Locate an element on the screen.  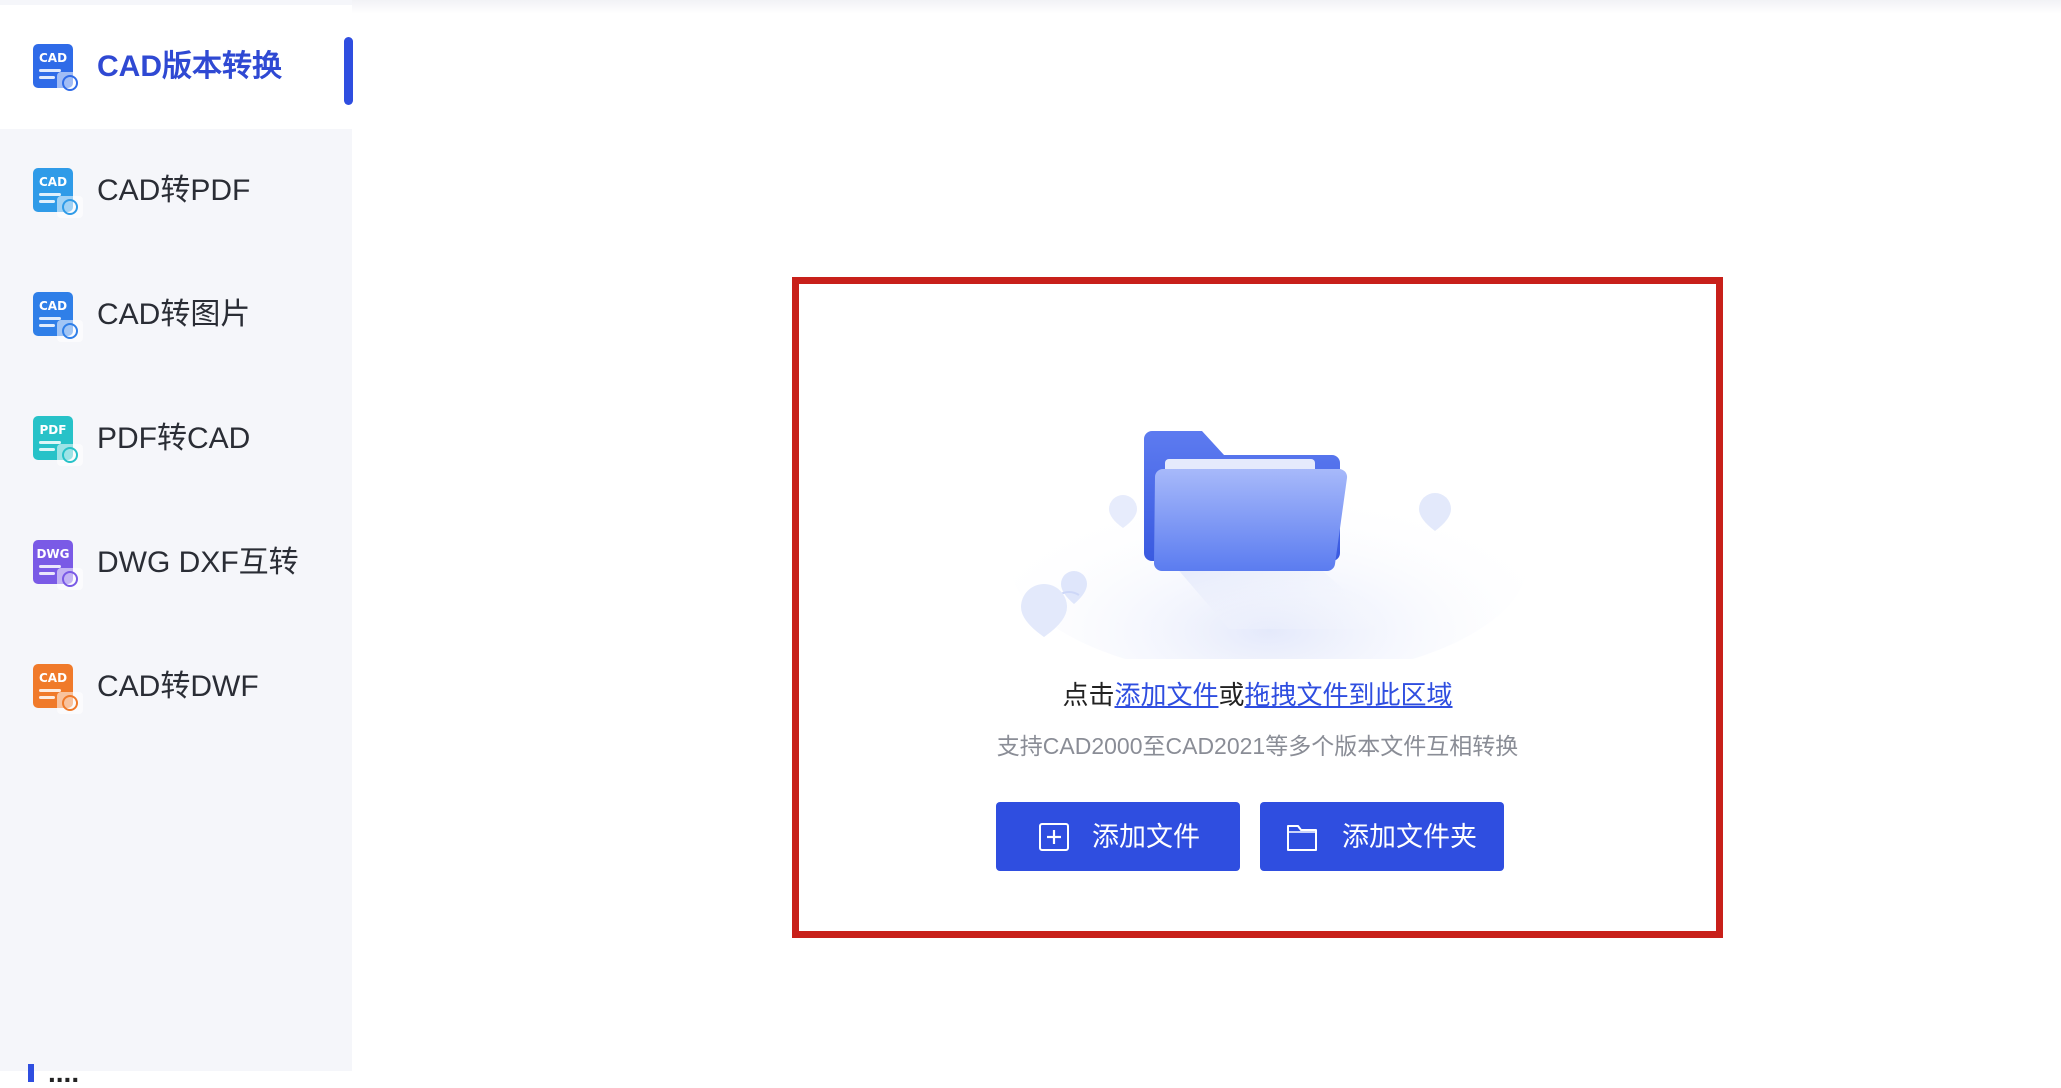
sidebar-item-cad-to-pdf: CAD CAD转PDF is located at coordinates (176, 191).